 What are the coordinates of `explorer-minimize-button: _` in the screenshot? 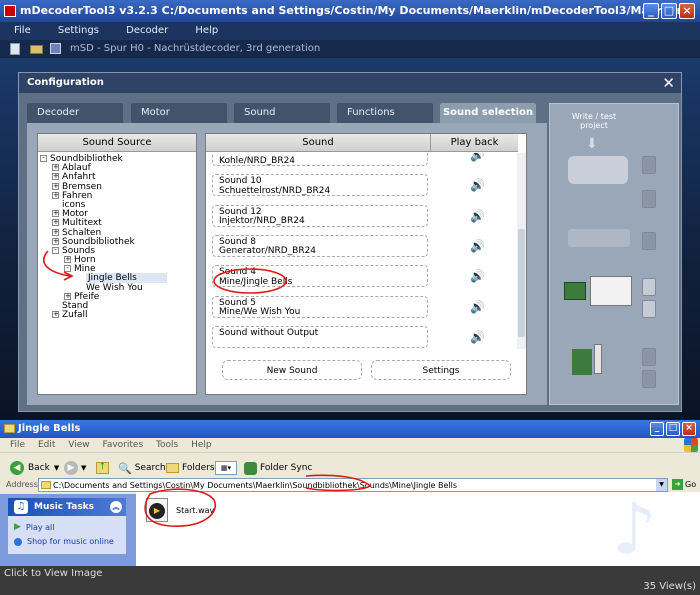 It's located at (657, 429).